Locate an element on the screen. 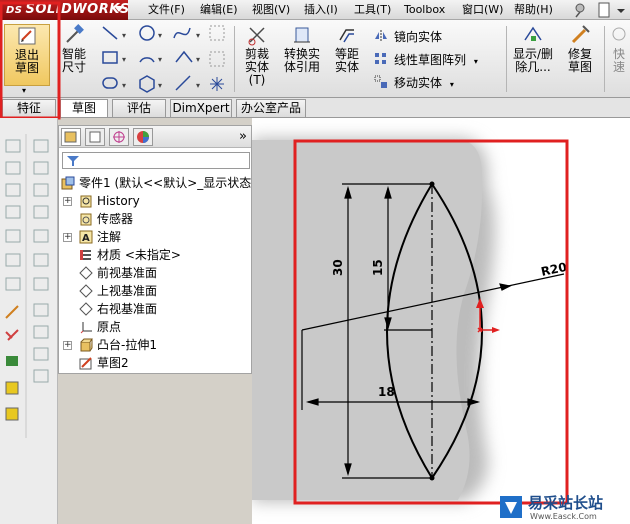 This screenshot has height=524, width=630. box-icon is located at coordinates (13, 146).